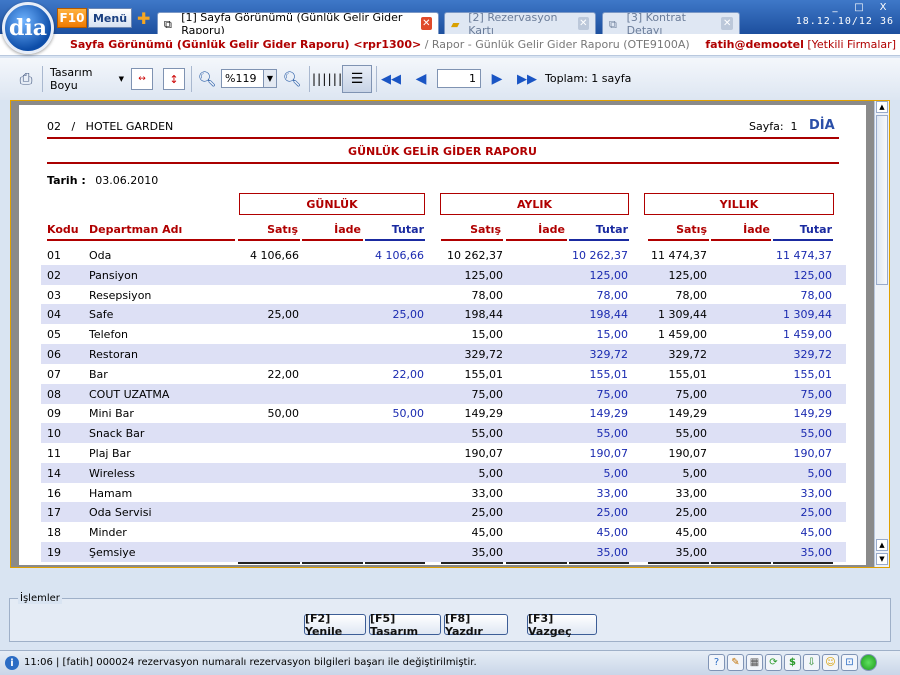 The width and height of the screenshot is (900, 675). What do you see at coordinates (54, 513) in the screenshot?
I see `cell-code: 17` at bounding box center [54, 513].